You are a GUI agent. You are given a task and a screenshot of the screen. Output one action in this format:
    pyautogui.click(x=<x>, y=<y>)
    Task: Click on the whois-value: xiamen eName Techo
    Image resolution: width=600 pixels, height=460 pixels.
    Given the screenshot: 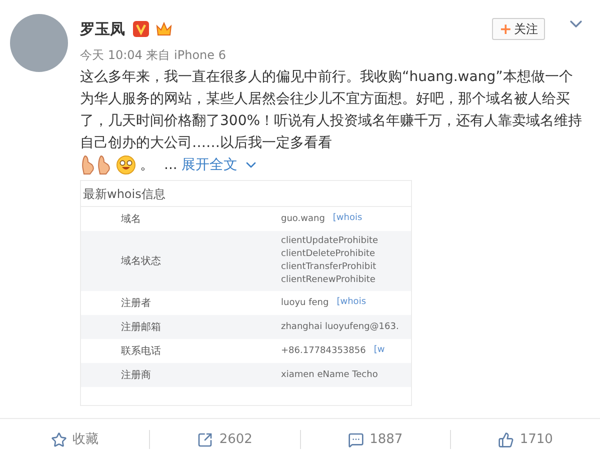 What is the action you would take?
    pyautogui.click(x=329, y=375)
    